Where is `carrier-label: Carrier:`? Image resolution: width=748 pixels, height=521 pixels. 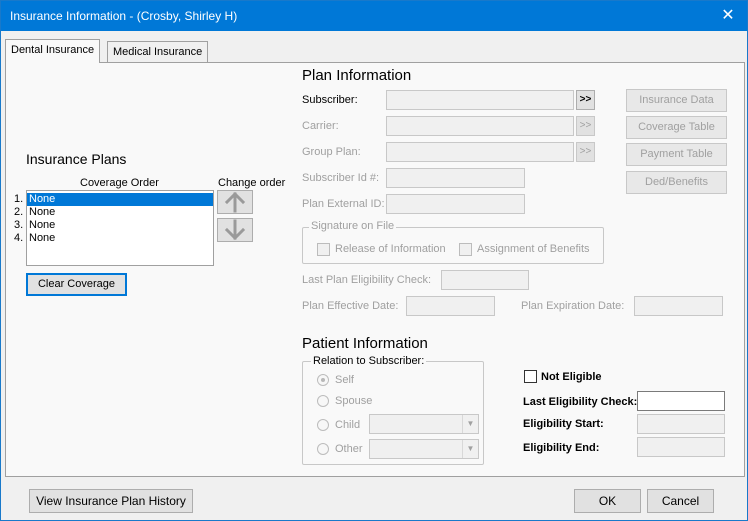 carrier-label: Carrier: is located at coordinates (320, 126).